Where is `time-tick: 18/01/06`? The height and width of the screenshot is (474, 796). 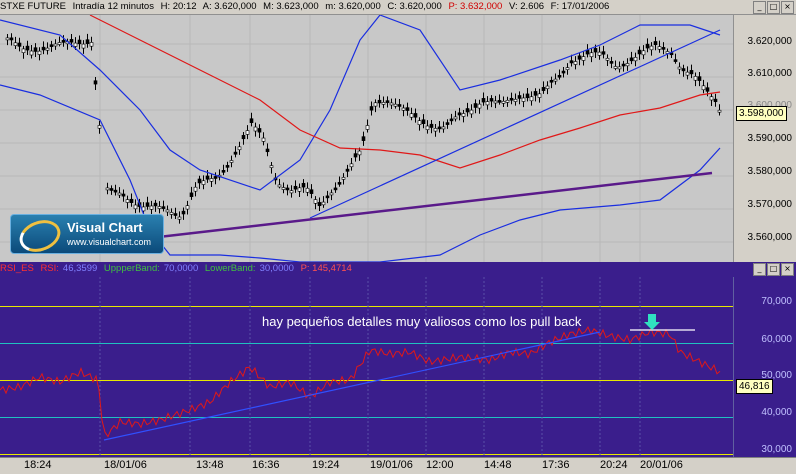
time-tick: 18/01/06 is located at coordinates (125, 465).